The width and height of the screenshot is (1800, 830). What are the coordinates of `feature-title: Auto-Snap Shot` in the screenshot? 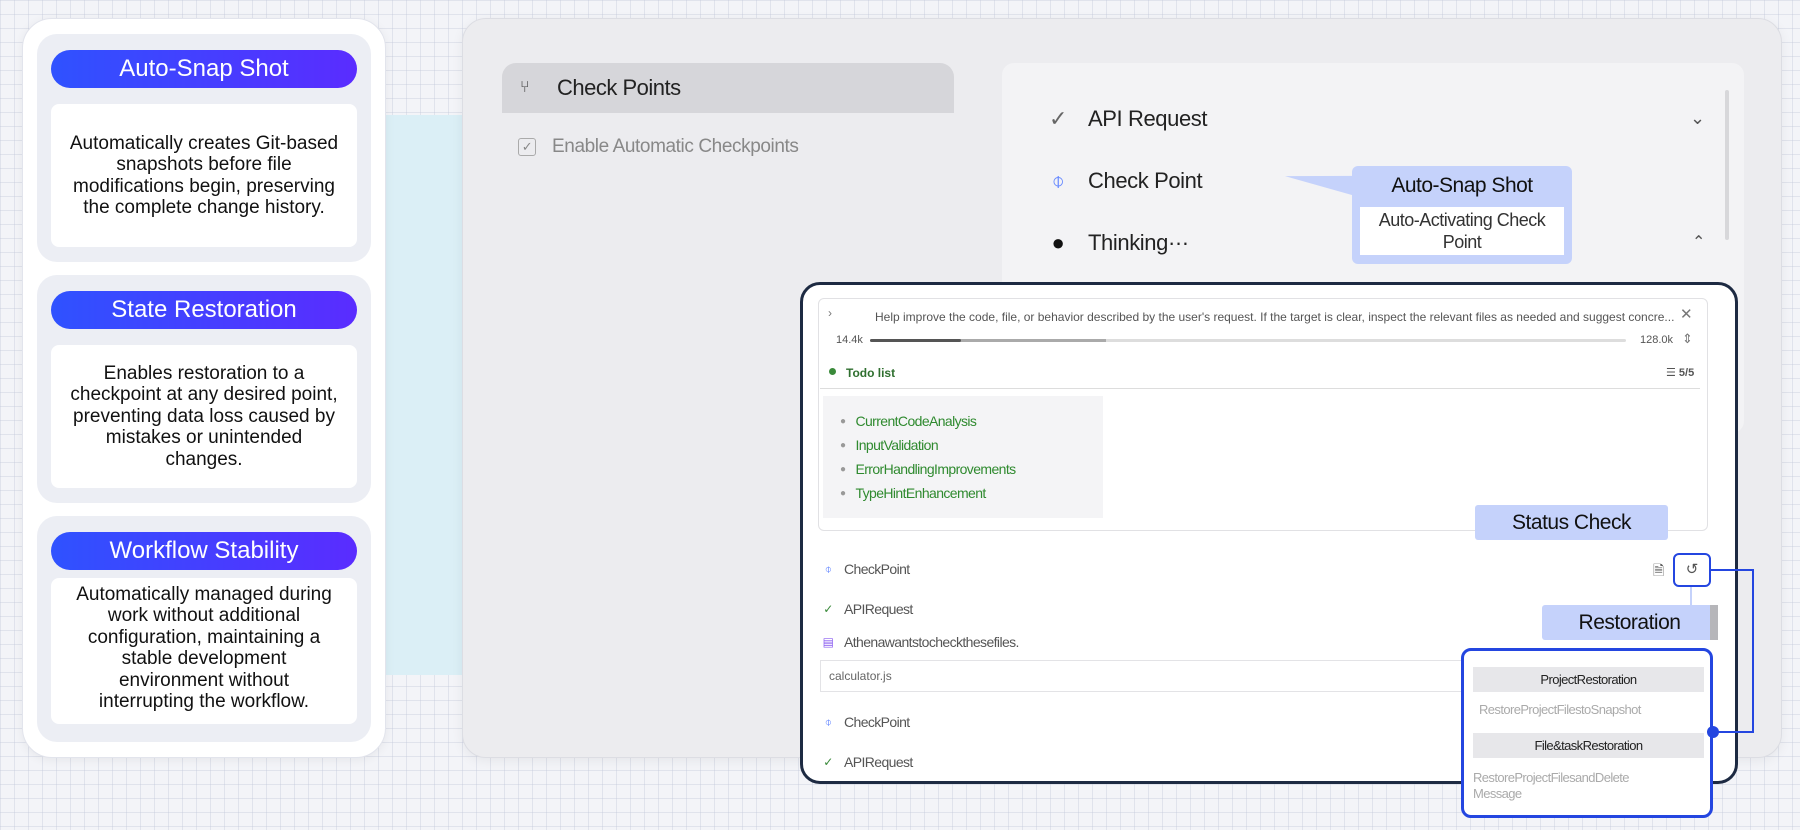 It's located at (204, 69).